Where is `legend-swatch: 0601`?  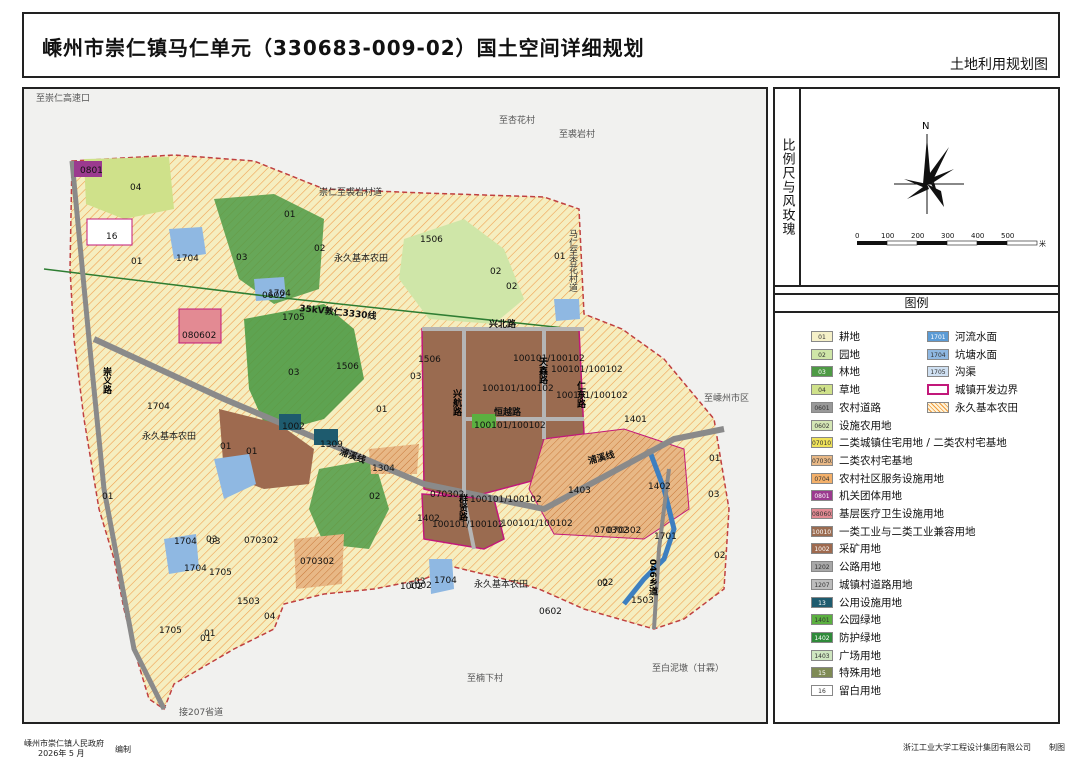
legend-swatch: 0601 is located at coordinates (822, 407).